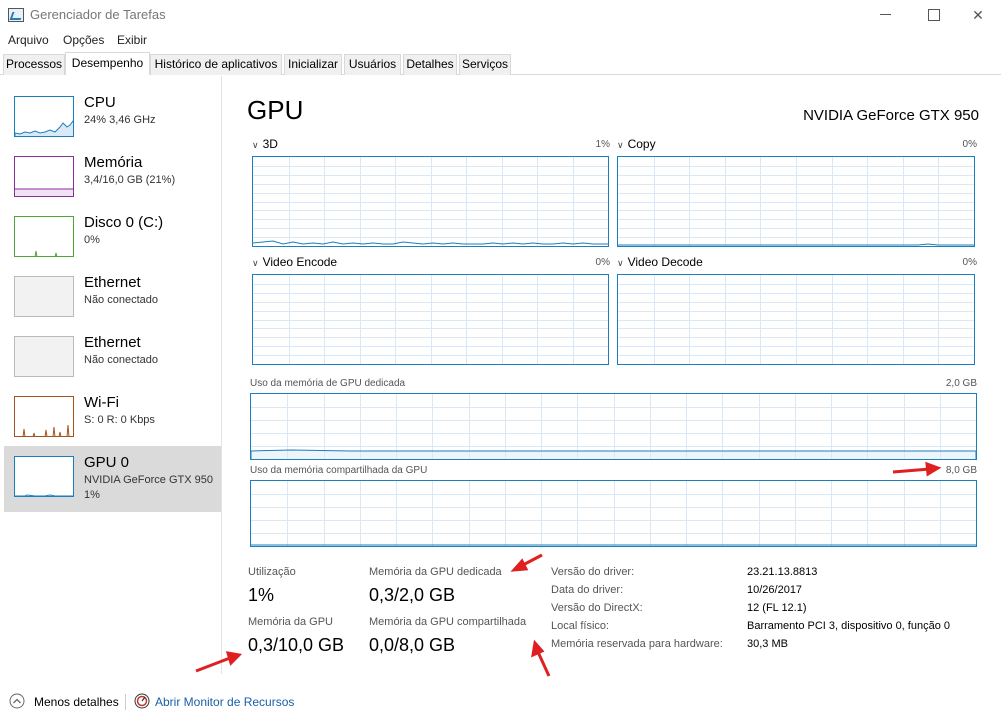 Image resolution: width=1001 pixels, height=724 pixels. I want to click on arrow-dedicated-head, so click(519, 565).